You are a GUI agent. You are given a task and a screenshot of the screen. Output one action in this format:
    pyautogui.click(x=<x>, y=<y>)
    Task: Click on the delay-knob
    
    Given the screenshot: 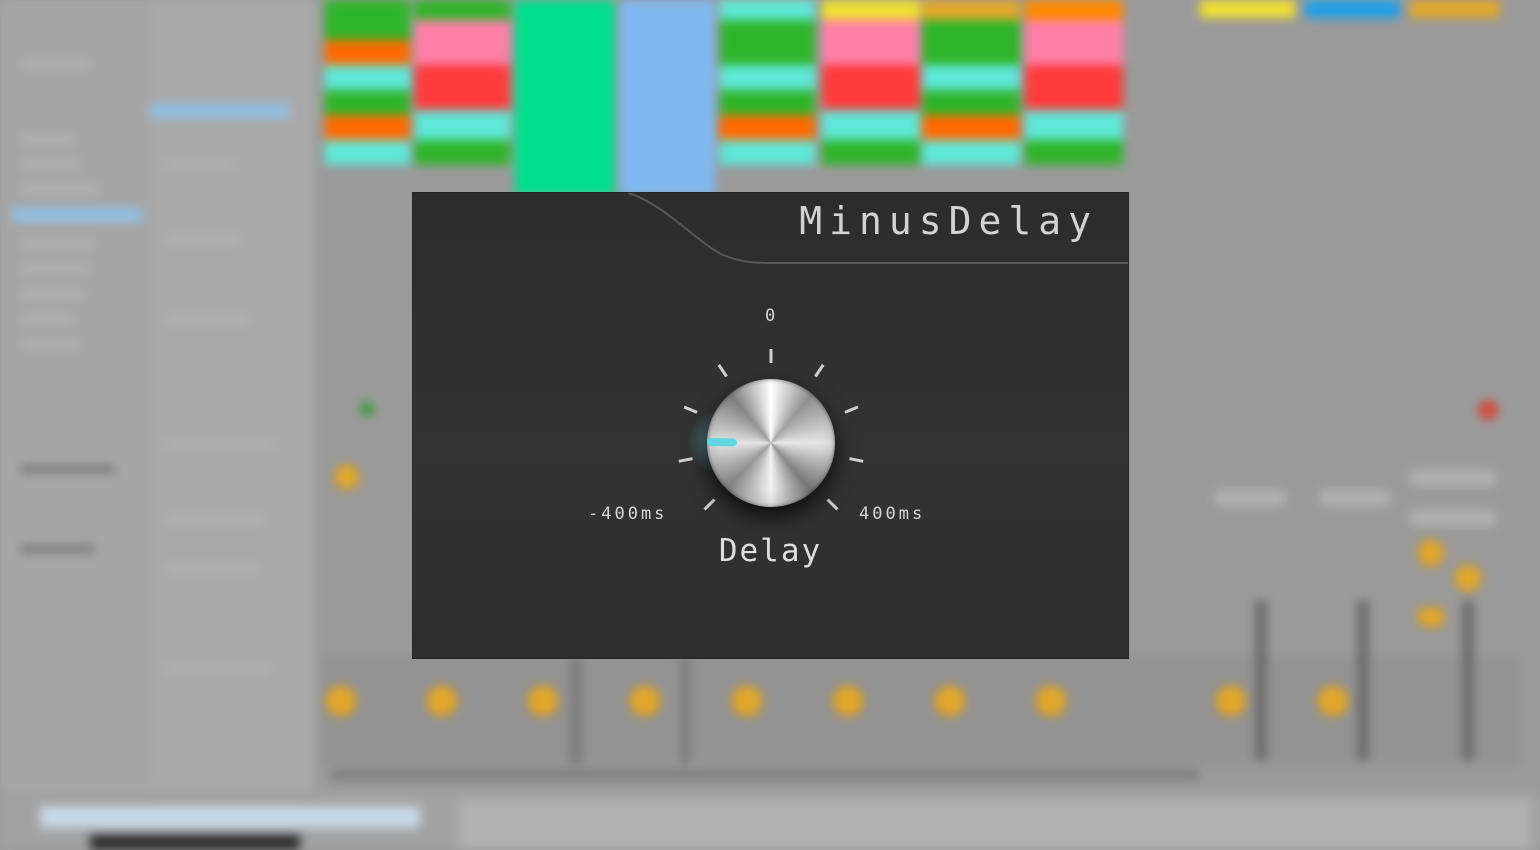 What is the action you would take?
    pyautogui.click(x=771, y=443)
    